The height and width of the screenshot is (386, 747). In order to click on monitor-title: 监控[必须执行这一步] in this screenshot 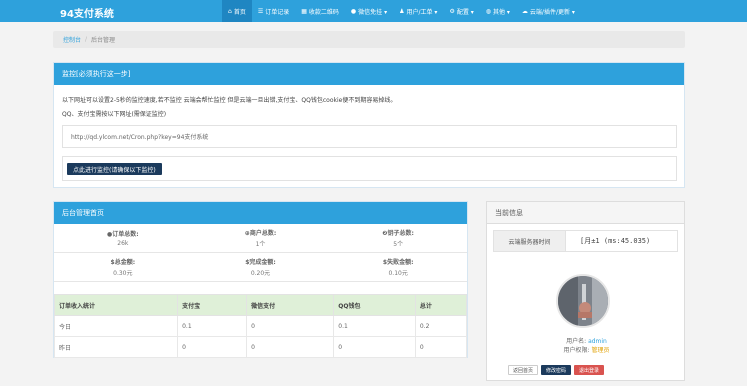, I will do `click(369, 74)`.